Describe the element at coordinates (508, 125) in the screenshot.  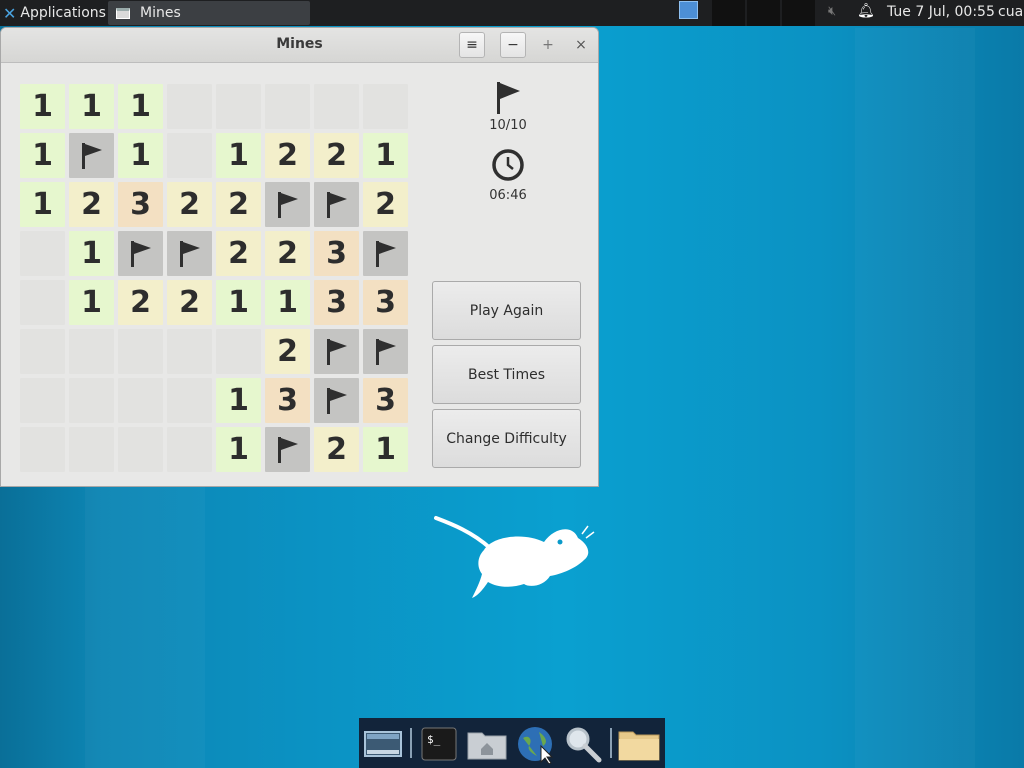
I see `flag-count: 10/10` at that location.